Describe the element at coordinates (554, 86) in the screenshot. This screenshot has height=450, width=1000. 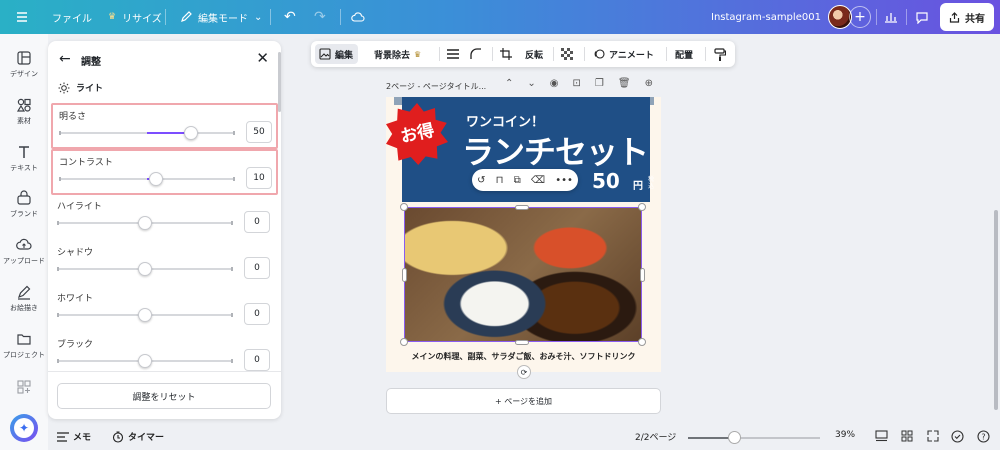
I see `eye-icon: ◉` at that location.